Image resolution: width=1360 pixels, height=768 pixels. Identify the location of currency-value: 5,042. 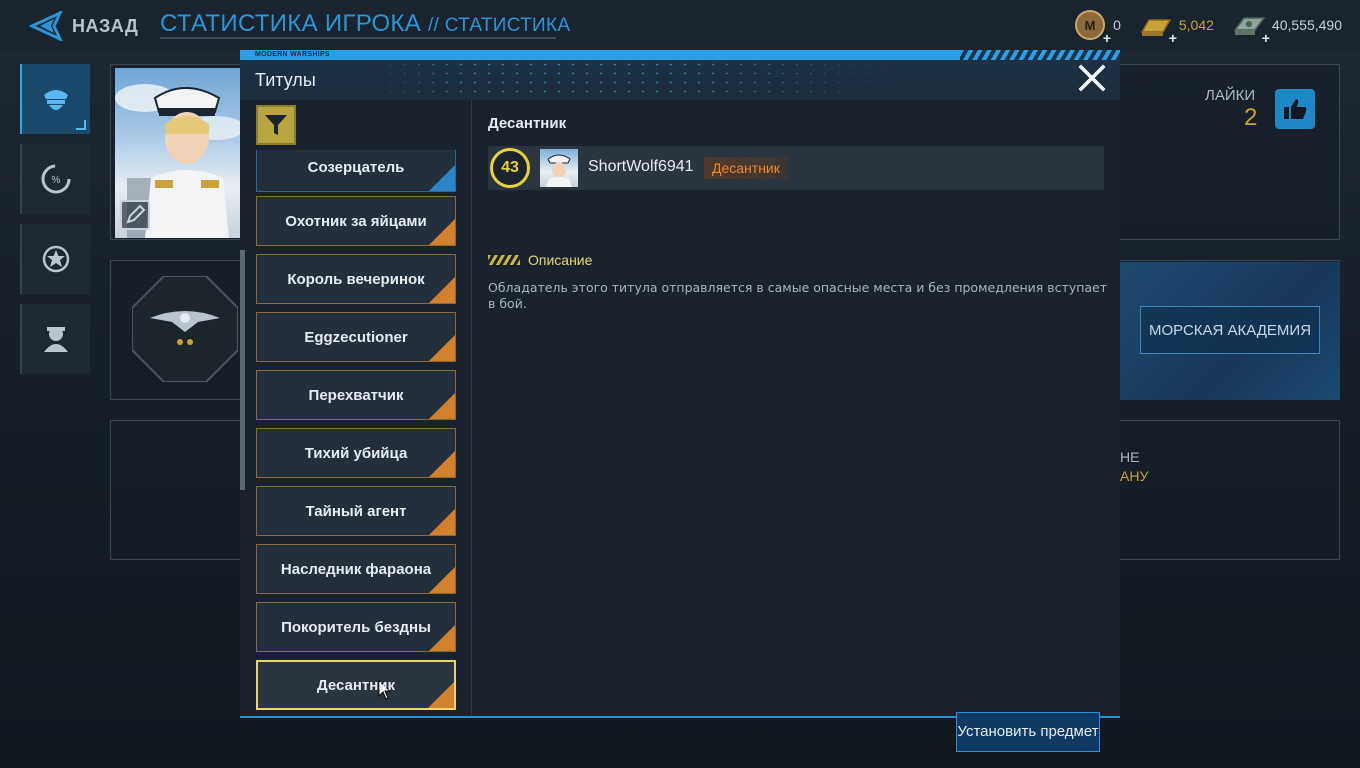
(1196, 25).